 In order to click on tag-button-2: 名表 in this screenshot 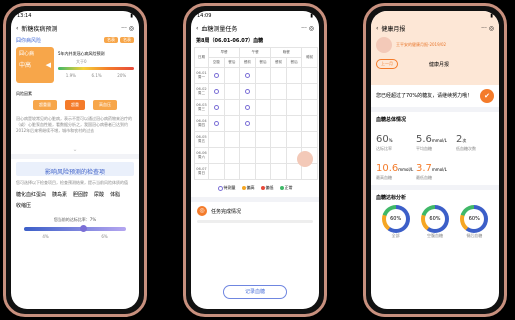, I will do `click(127, 40)`.